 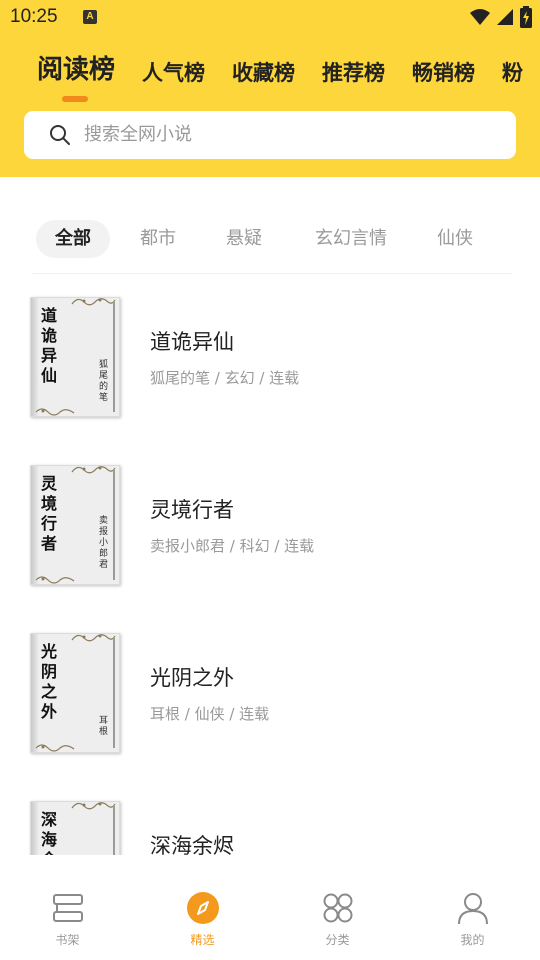 What do you see at coordinates (202, 940) in the screenshot?
I see `nav-label: 精选` at bounding box center [202, 940].